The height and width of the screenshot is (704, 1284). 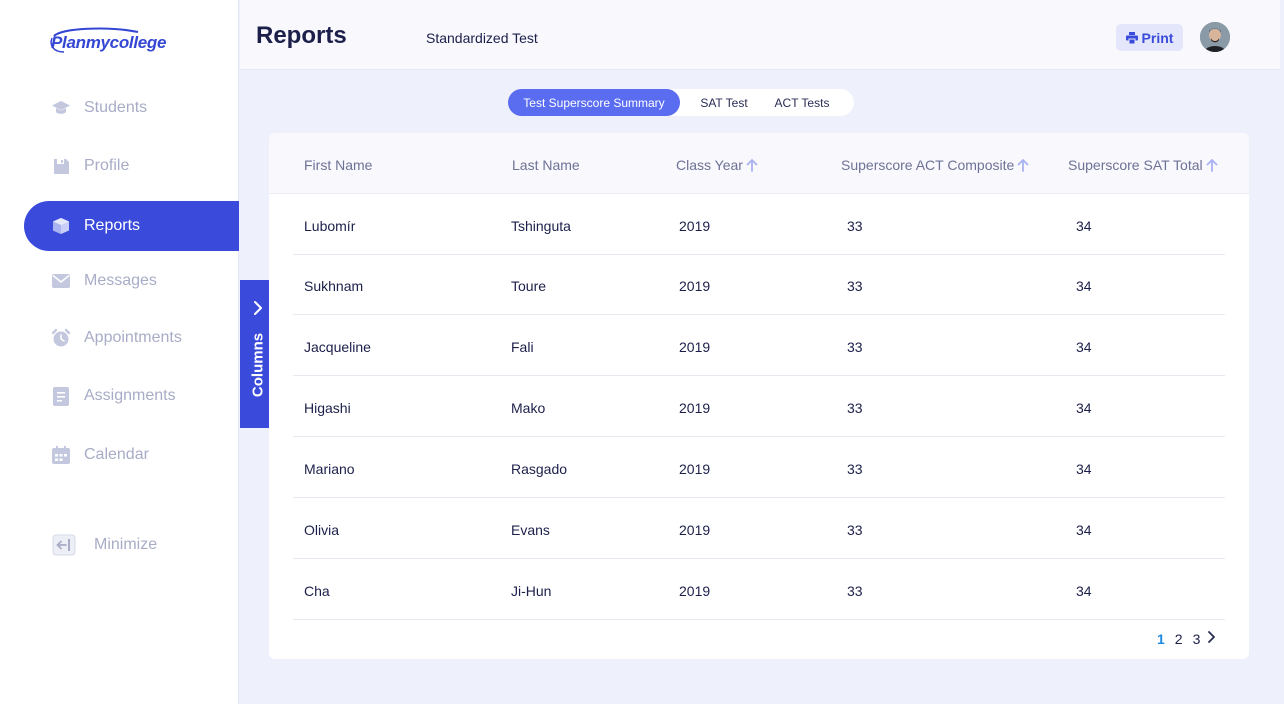 What do you see at coordinates (759, 284) in the screenshot?
I see `table-row: Sukhnam Toure 2019 33 34` at bounding box center [759, 284].